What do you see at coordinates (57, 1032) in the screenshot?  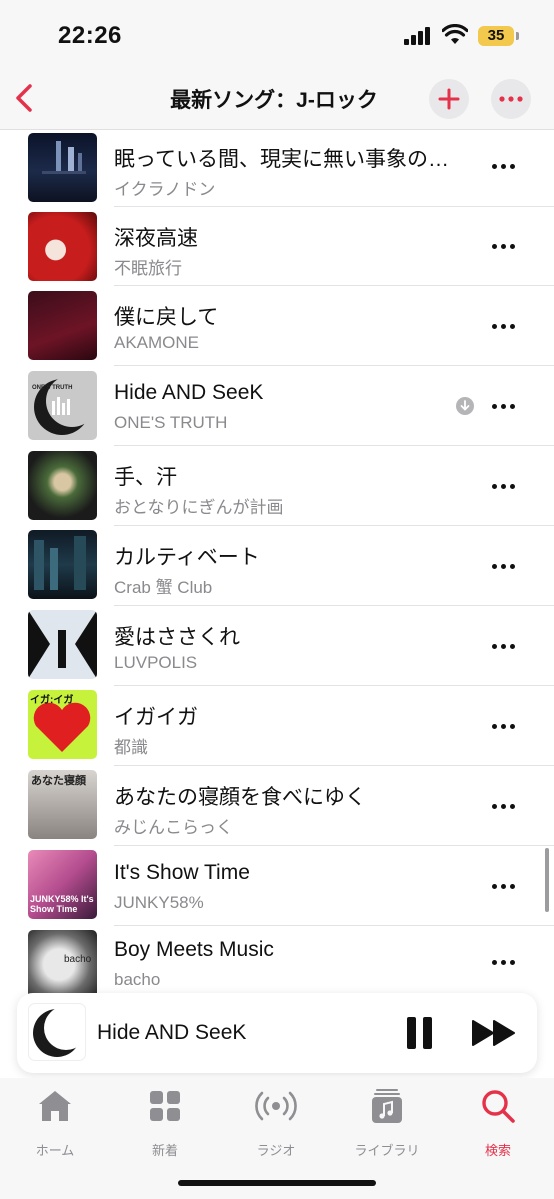 I see `mini-player-artwork` at bounding box center [57, 1032].